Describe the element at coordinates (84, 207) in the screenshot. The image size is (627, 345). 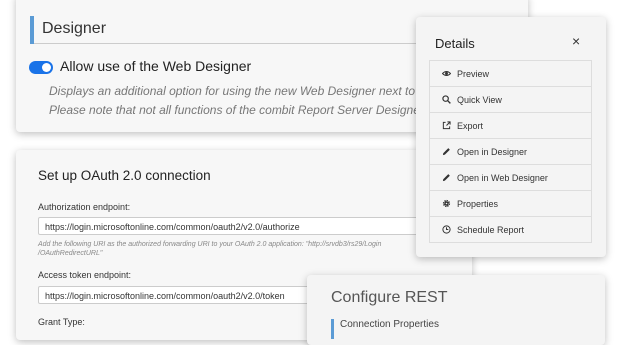
I see `authorization-endpoint-label: Authorization endpoint:` at that location.